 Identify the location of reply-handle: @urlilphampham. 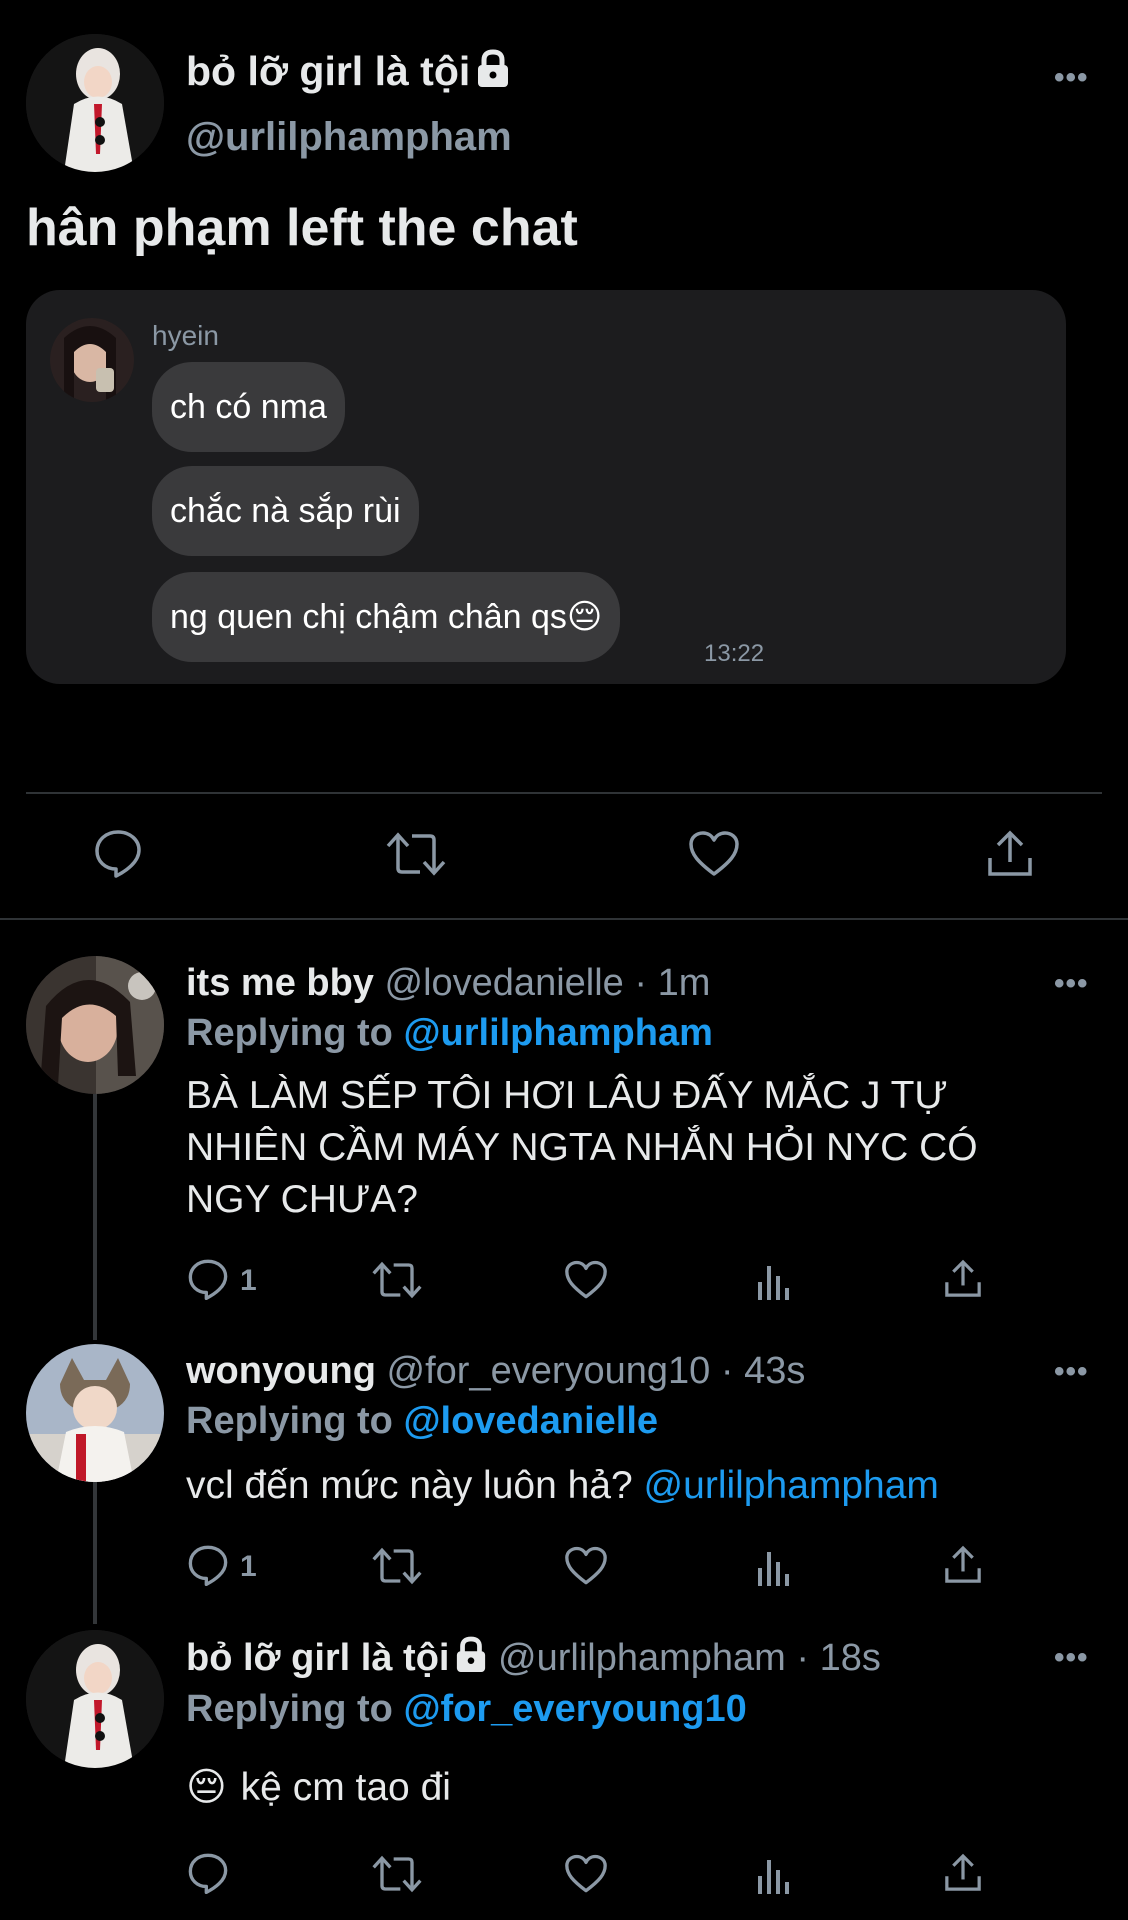
(642, 1658).